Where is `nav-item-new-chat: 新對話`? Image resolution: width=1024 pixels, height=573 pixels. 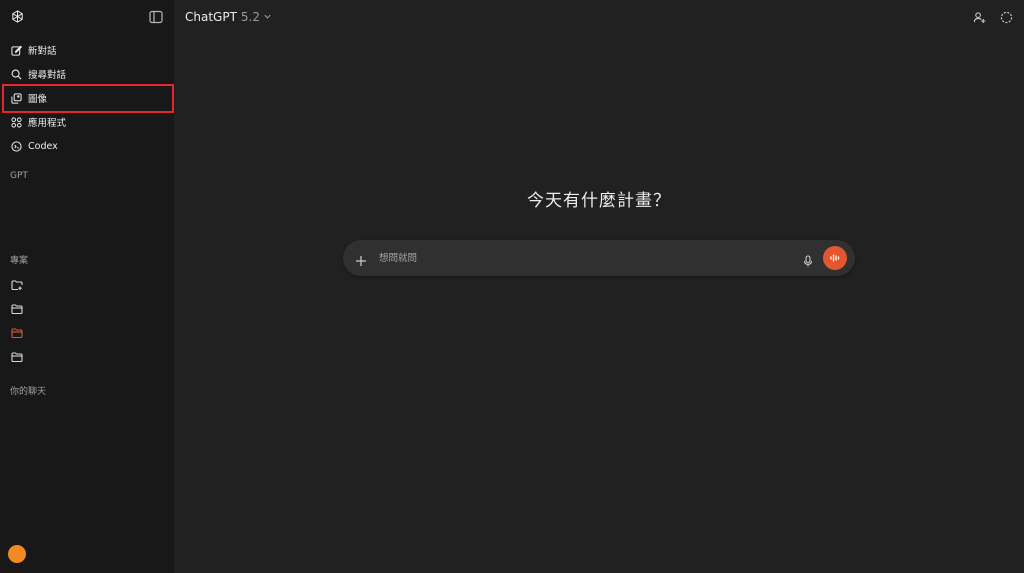 nav-item-new-chat: 新對話 is located at coordinates (87, 50).